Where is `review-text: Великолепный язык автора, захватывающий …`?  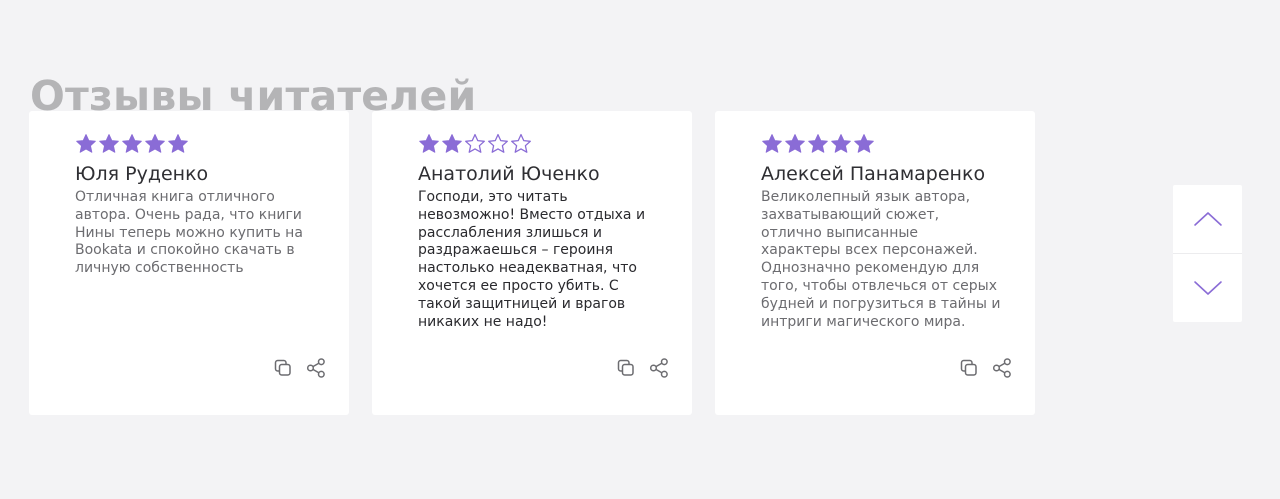
review-text: Великолепный язык автора, захватывающий … is located at coordinates (881, 259).